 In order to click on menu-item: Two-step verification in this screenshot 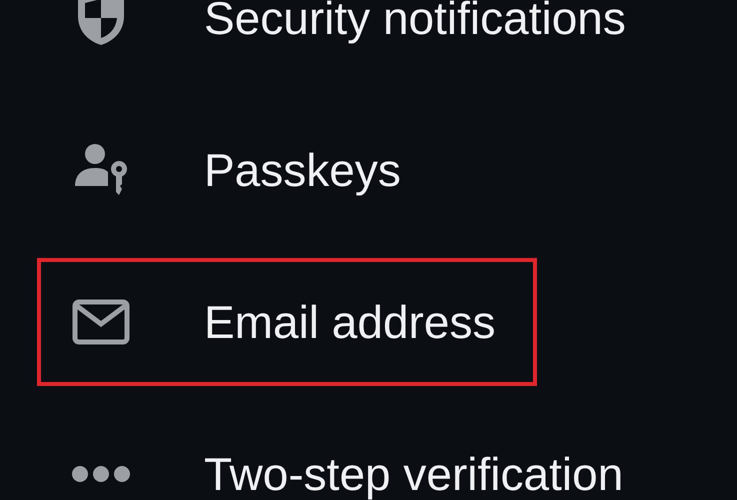, I will do `click(332, 455)`.